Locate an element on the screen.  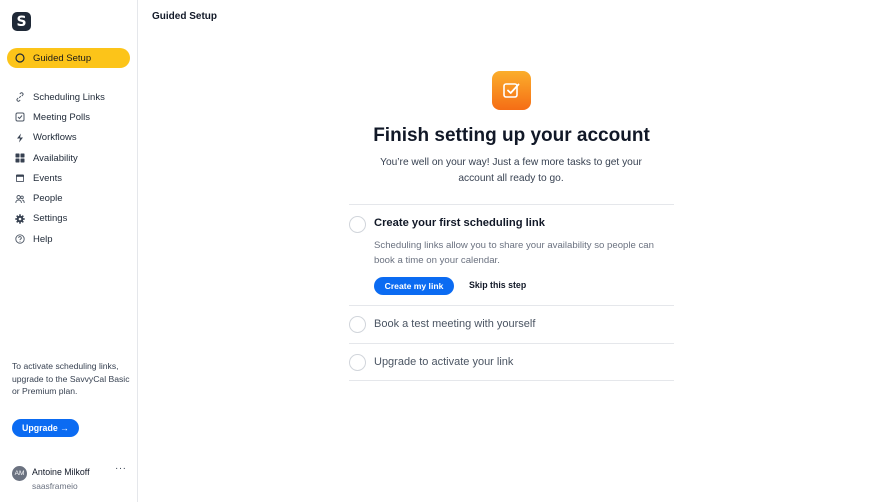
sidebar-item-meeting-polls: Meeting Polls is located at coordinates (68, 117).